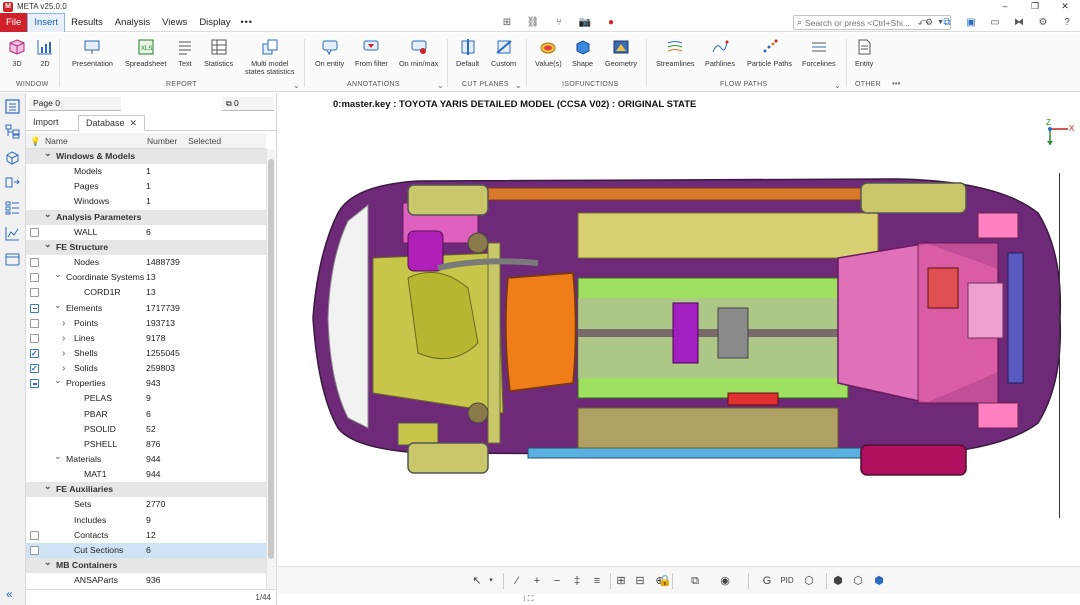 The image size is (1080, 605). Describe the element at coordinates (585, 23) in the screenshot. I see `camera-icon: 📷` at that location.